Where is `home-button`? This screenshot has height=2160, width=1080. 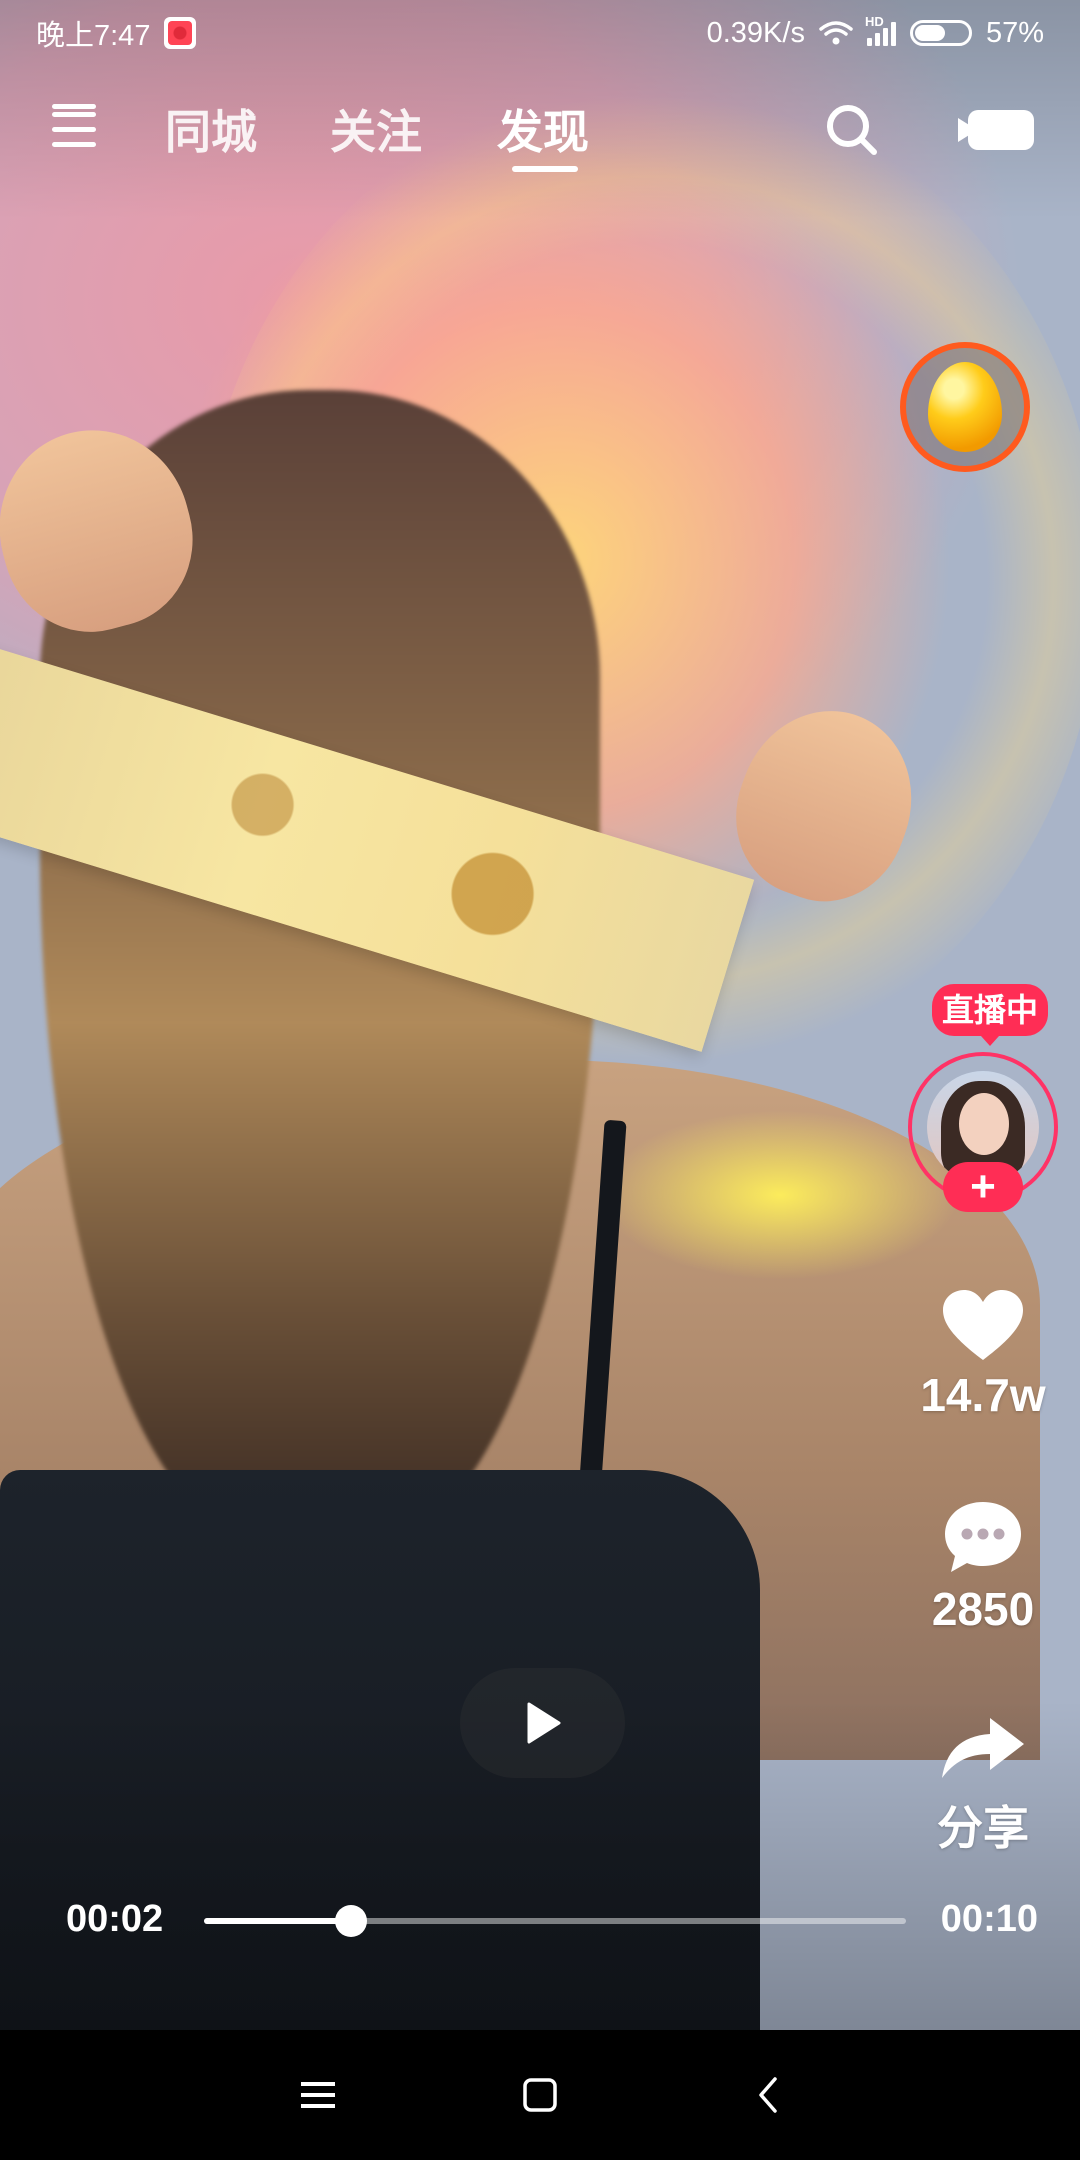 home-button is located at coordinates (540, 2095).